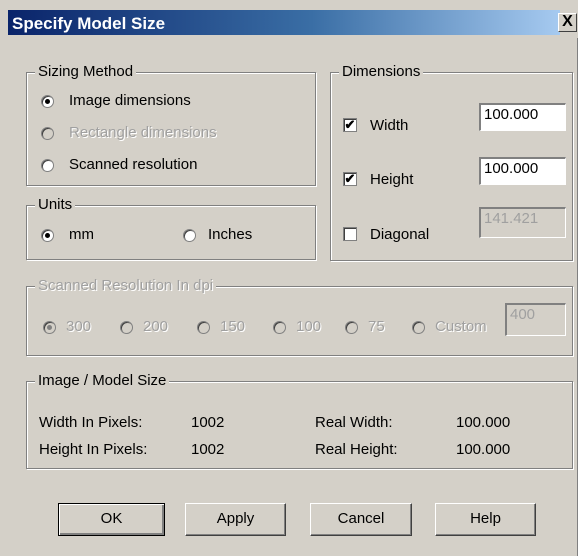  What do you see at coordinates (522, 171) in the screenshot?
I see `height-input: 100.000` at bounding box center [522, 171].